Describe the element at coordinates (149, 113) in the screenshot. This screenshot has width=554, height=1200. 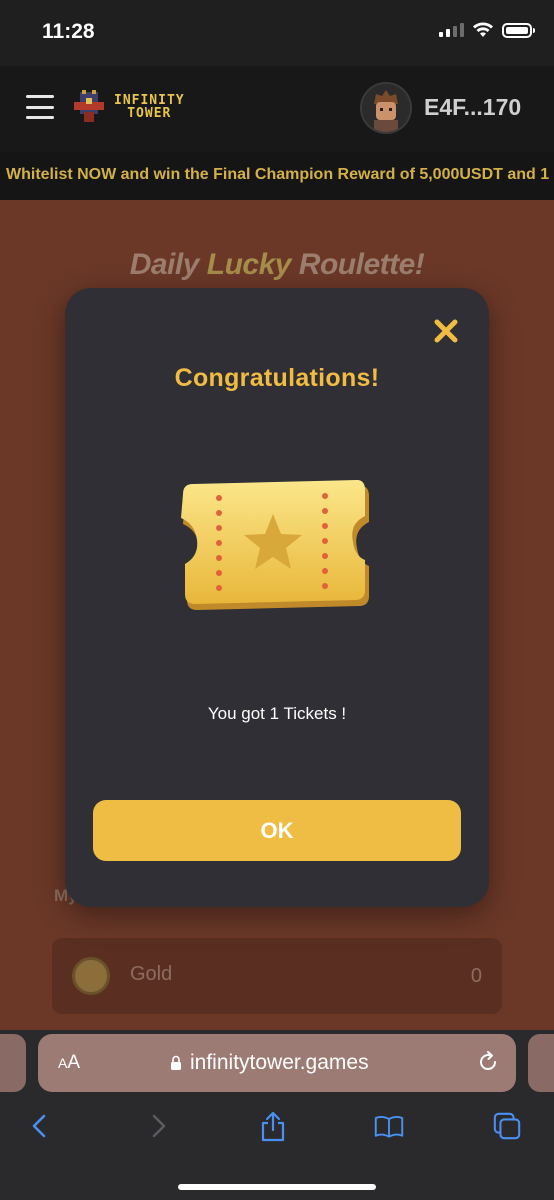
I see `logo-line2: TOWER` at that location.